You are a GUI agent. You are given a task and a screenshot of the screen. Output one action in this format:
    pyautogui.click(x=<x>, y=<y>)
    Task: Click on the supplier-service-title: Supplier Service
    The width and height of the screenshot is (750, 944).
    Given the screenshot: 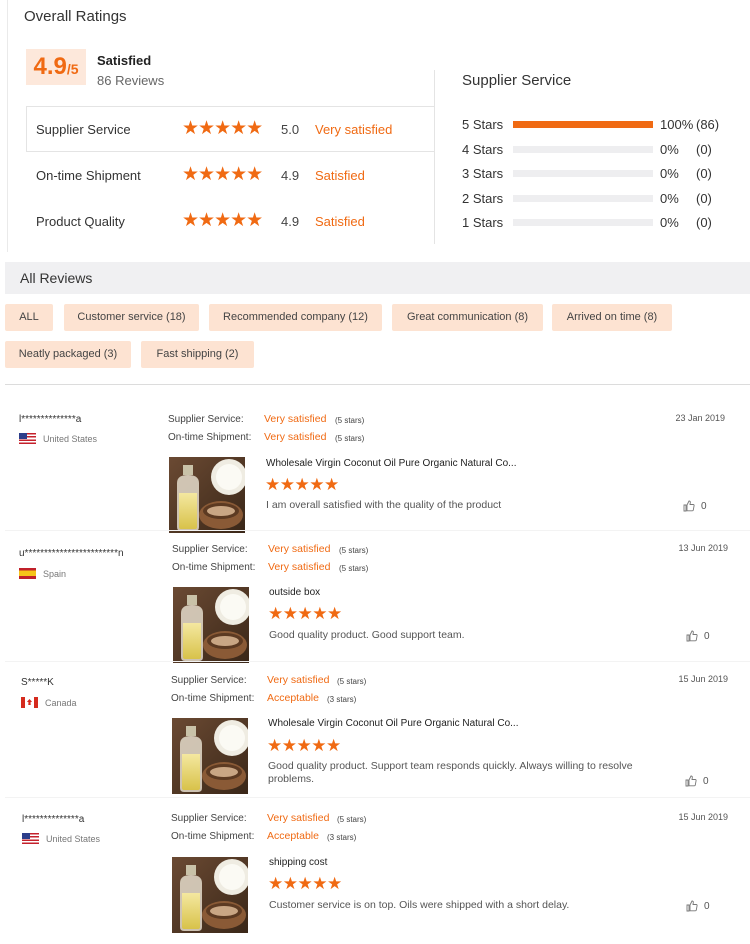 What is the action you would take?
    pyautogui.click(x=517, y=80)
    